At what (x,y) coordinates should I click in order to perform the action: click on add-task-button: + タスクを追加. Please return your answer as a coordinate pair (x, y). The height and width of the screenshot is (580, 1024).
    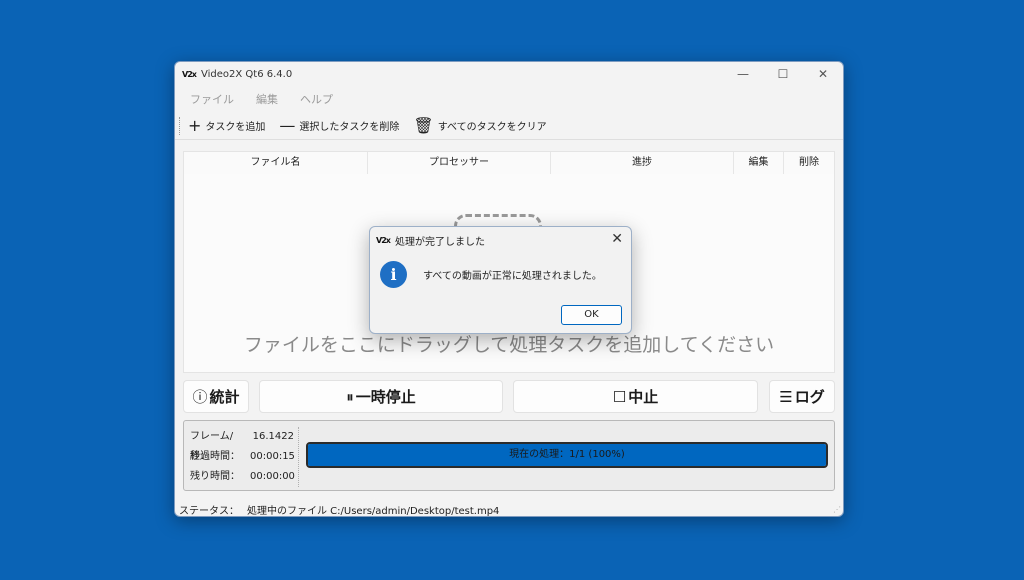
    Looking at the image, I should click on (227, 125).